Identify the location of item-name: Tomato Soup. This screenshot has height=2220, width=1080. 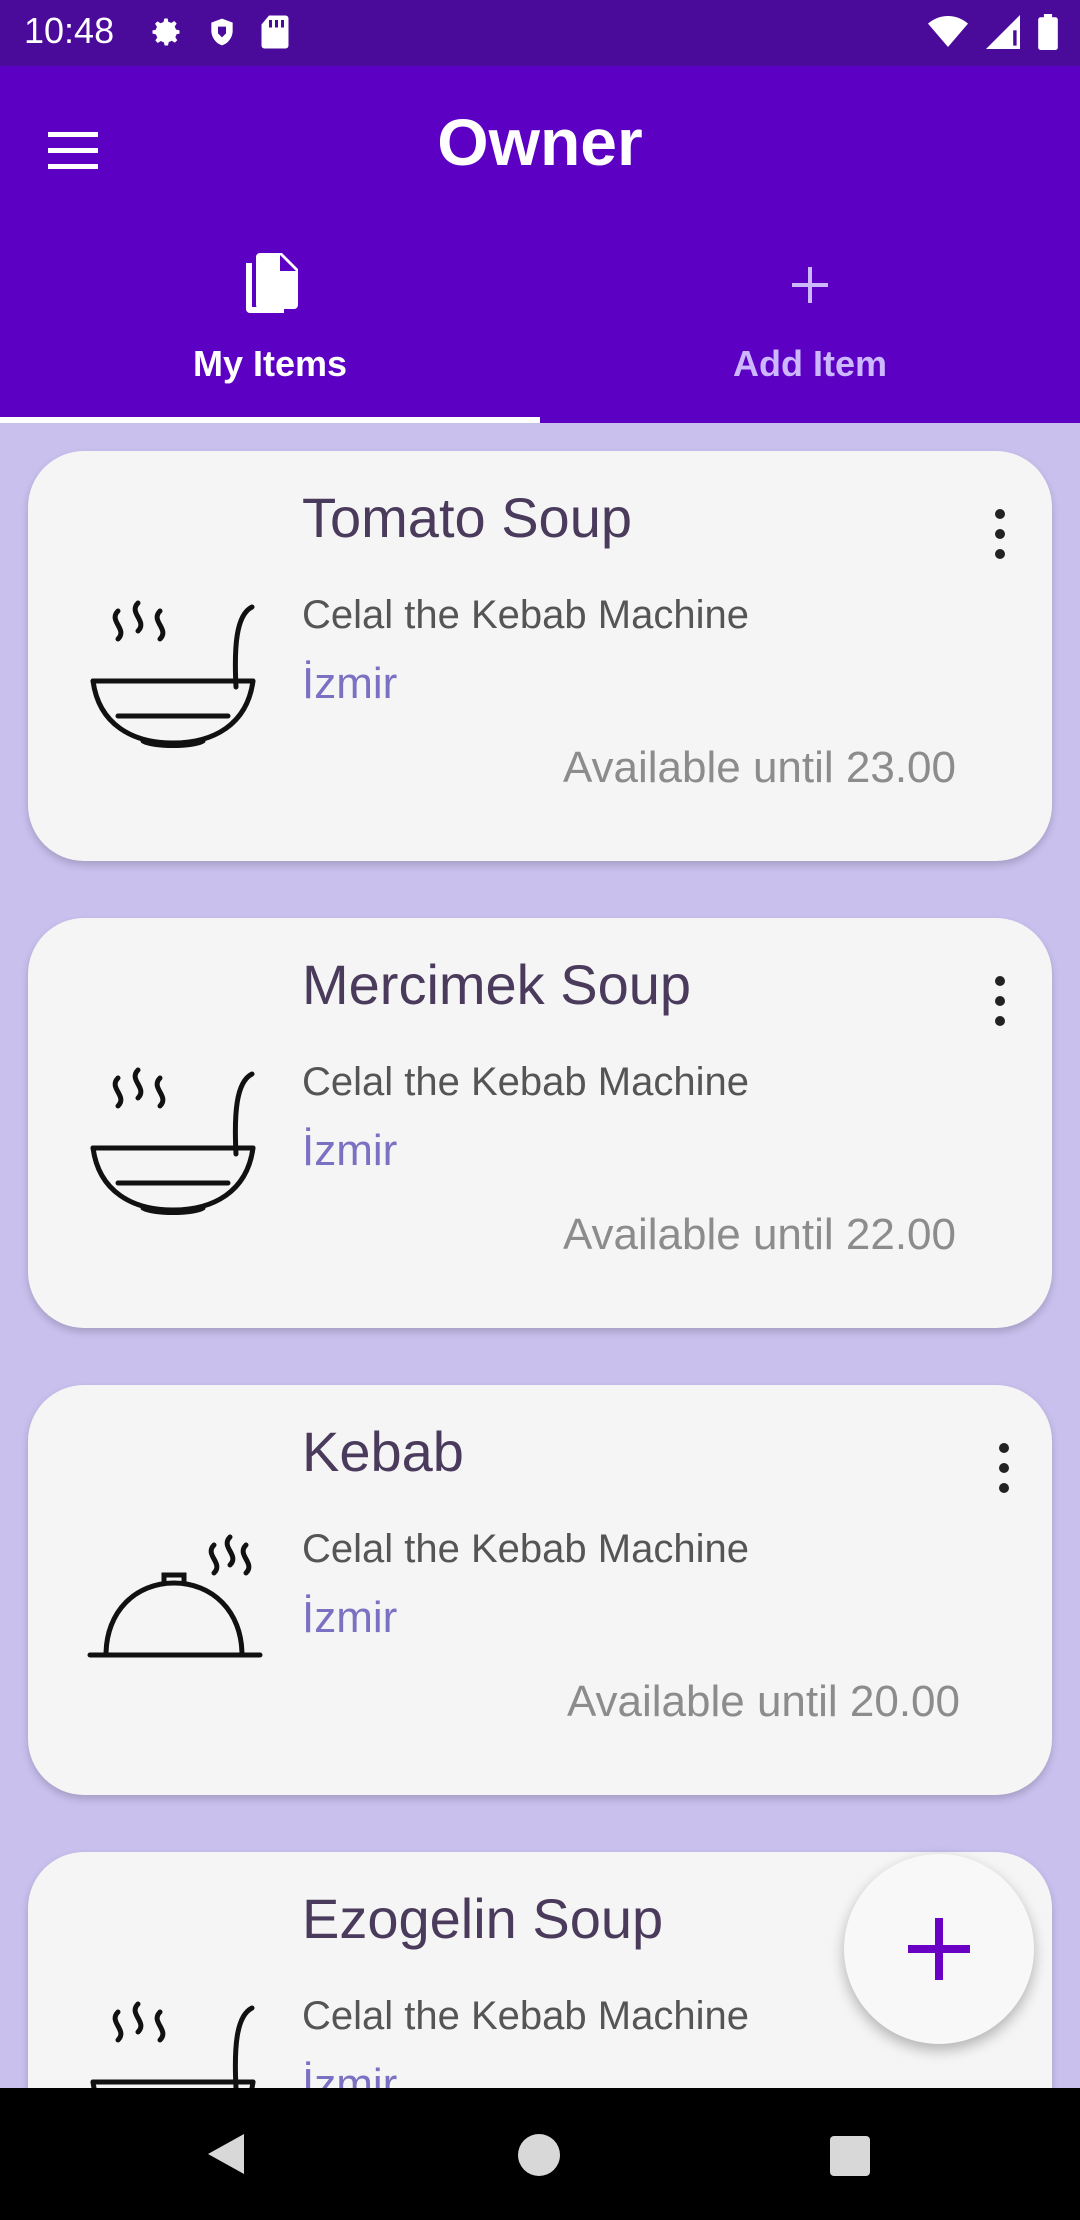
(467, 517).